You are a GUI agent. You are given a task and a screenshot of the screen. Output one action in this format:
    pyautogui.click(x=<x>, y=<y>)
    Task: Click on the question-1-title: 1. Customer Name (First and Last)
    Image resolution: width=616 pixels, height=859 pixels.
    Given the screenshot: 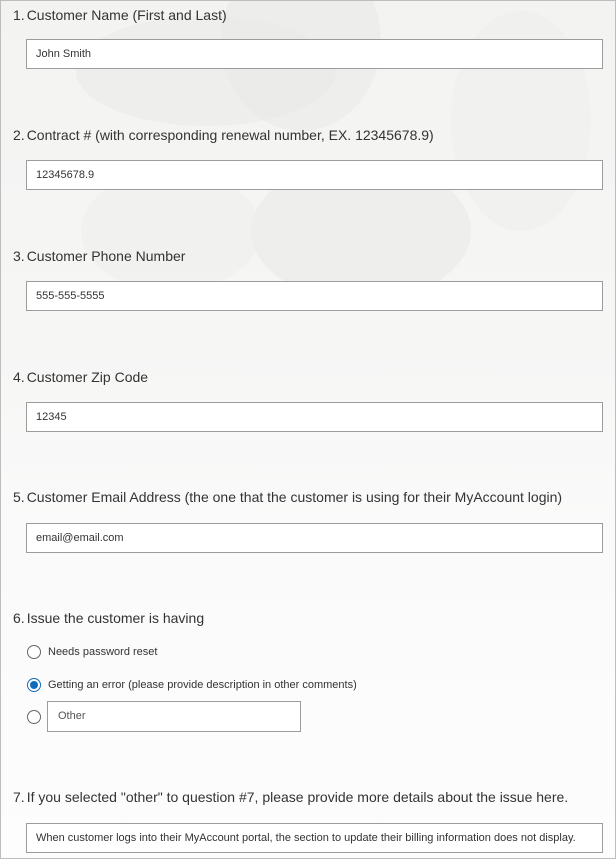 What is the action you would take?
    pyautogui.click(x=120, y=15)
    